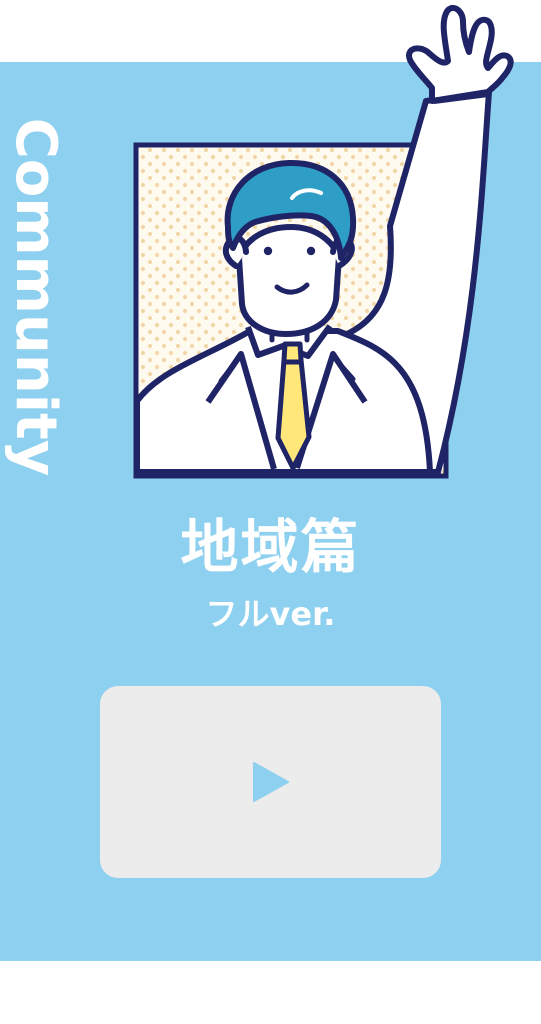 Image resolution: width=541 pixels, height=1024 pixels. I want to click on play-icon, so click(271, 782).